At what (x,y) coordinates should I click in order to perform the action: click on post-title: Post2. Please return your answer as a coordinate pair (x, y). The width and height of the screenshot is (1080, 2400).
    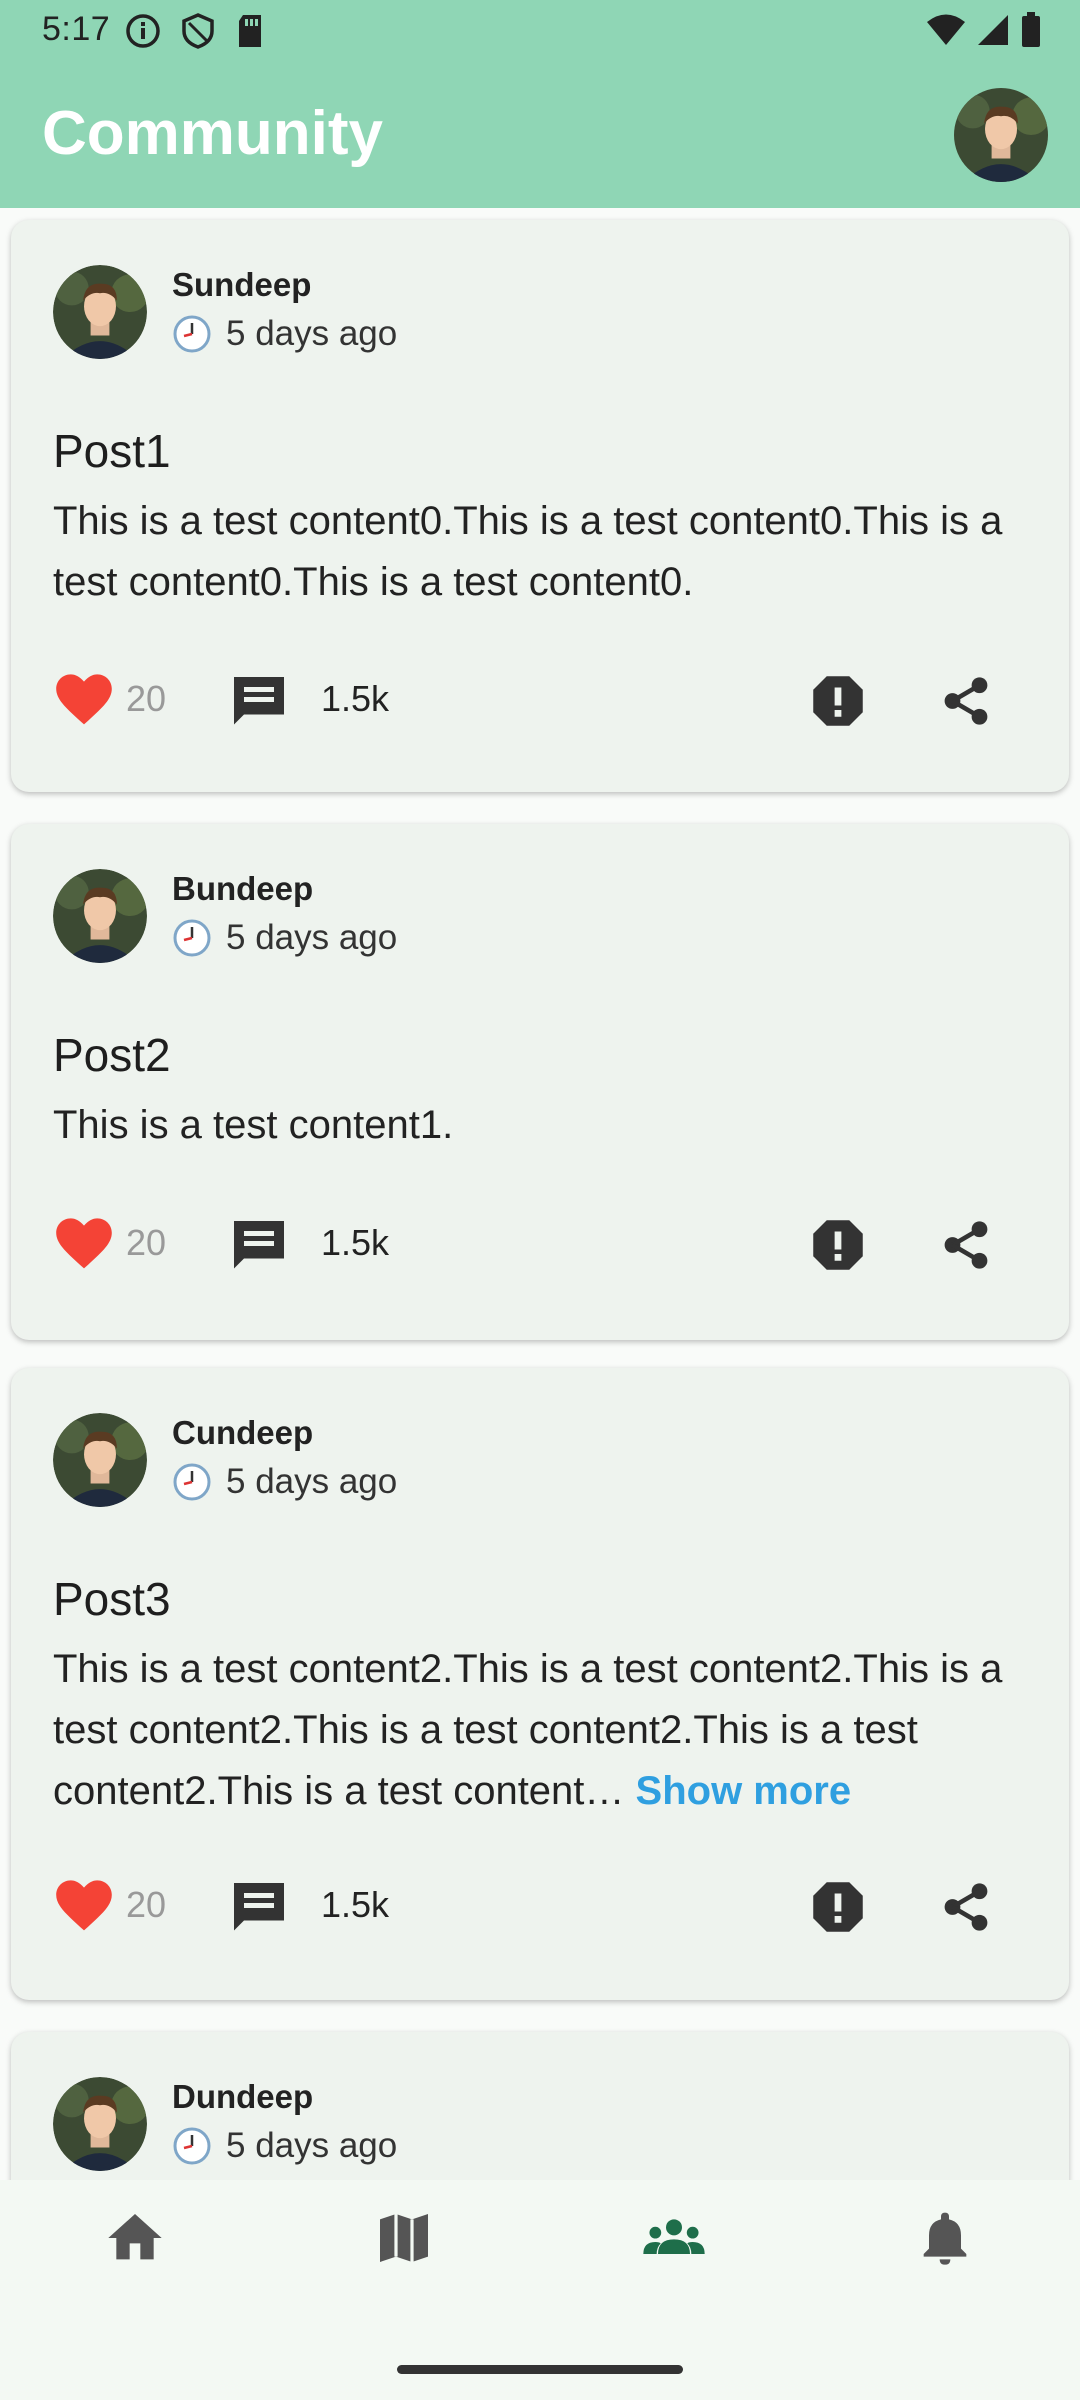
    Looking at the image, I should click on (112, 1055).